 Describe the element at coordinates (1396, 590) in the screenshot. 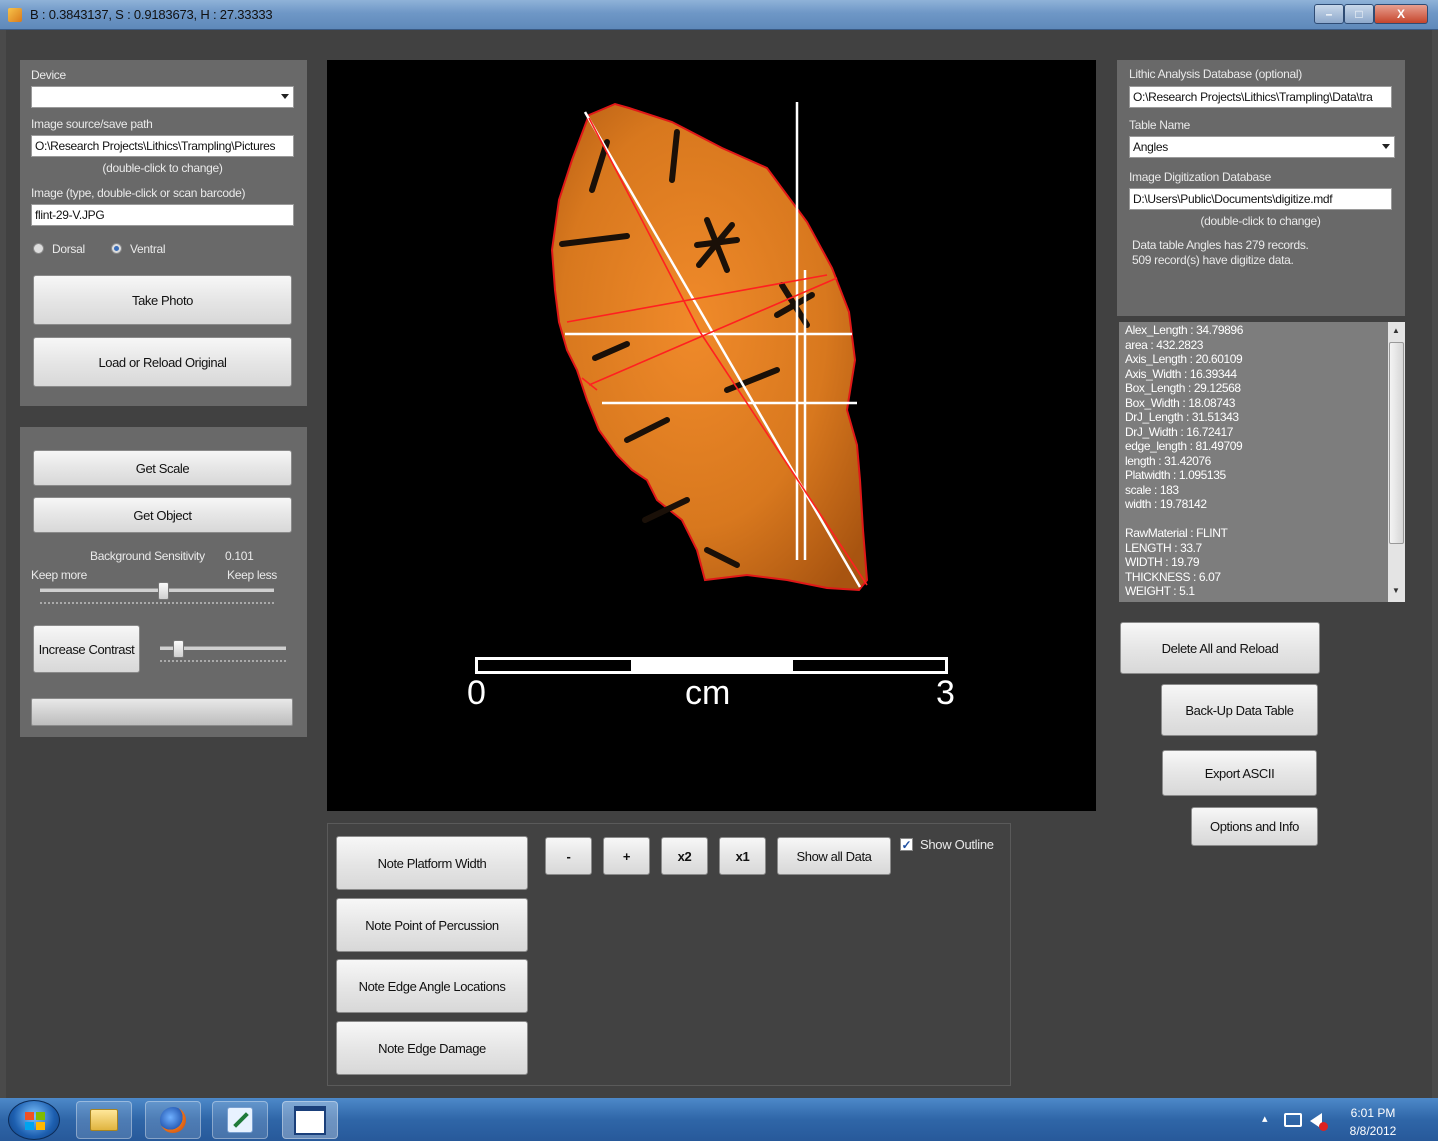

I see `scroll-down-icon: ▼` at that location.